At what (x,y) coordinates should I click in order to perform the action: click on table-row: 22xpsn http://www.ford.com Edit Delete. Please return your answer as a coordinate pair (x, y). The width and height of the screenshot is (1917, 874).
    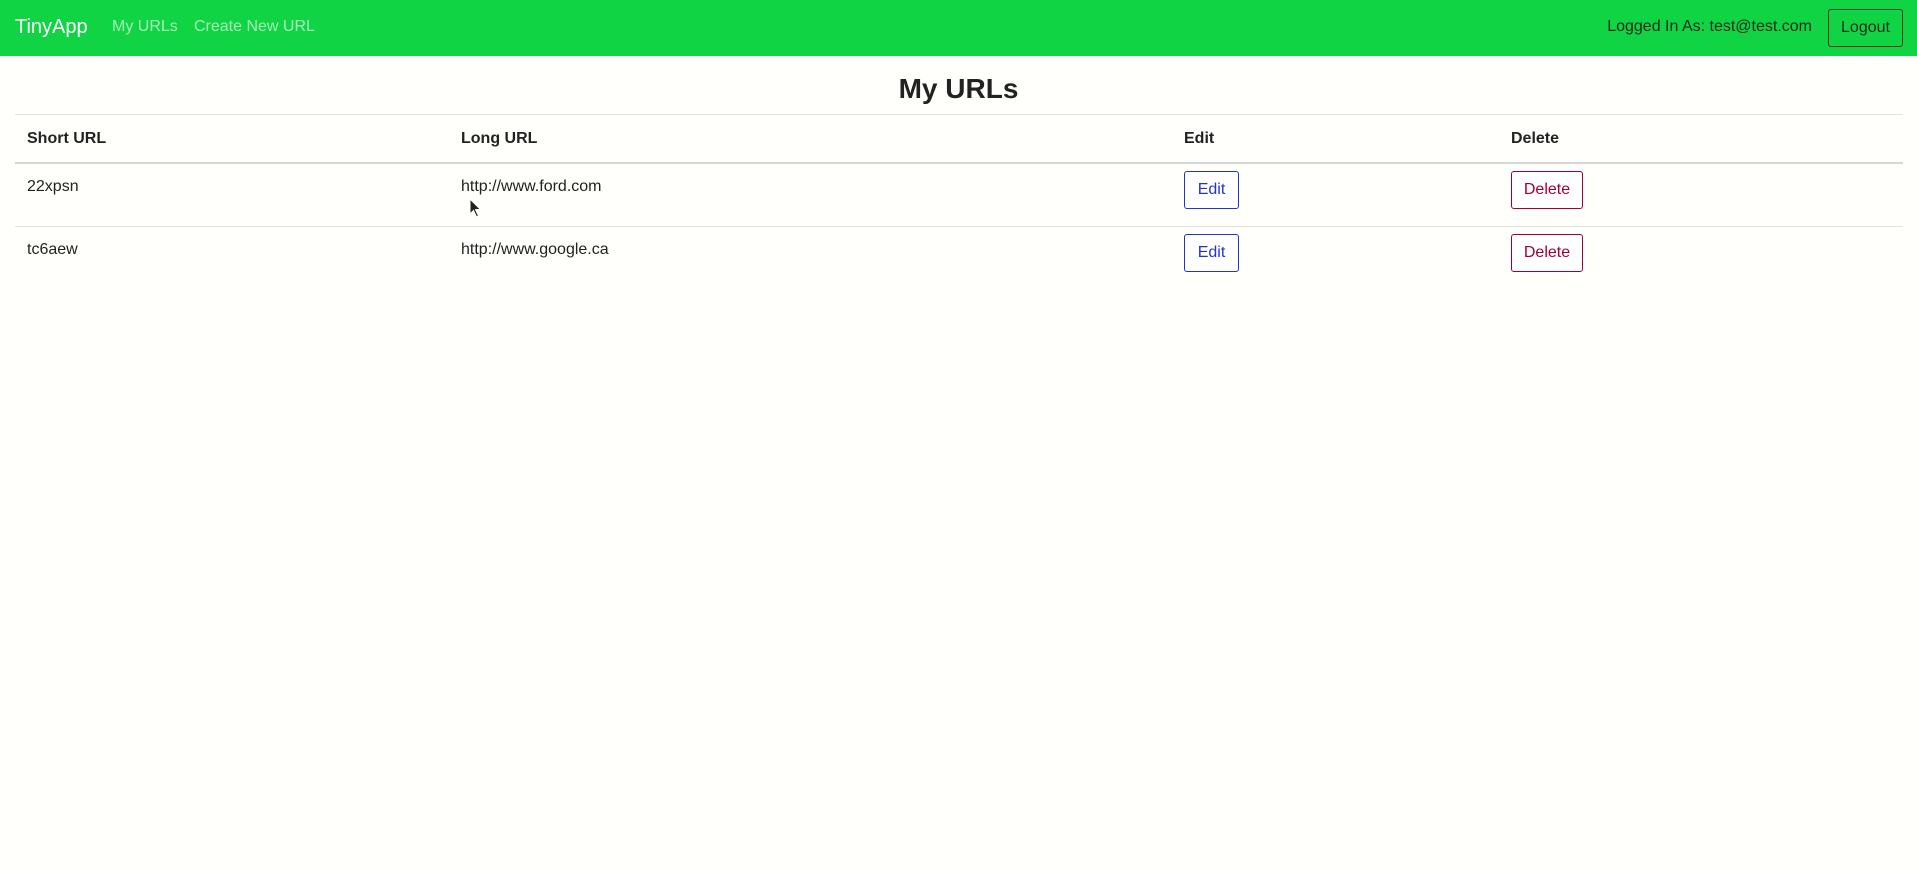
    Looking at the image, I should click on (959, 195).